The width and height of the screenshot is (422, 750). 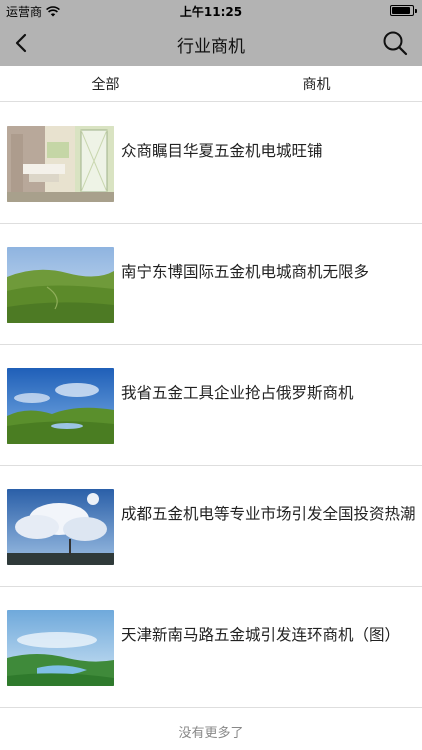 I want to click on load-more-footer: 没有更多了, so click(x=211, y=733).